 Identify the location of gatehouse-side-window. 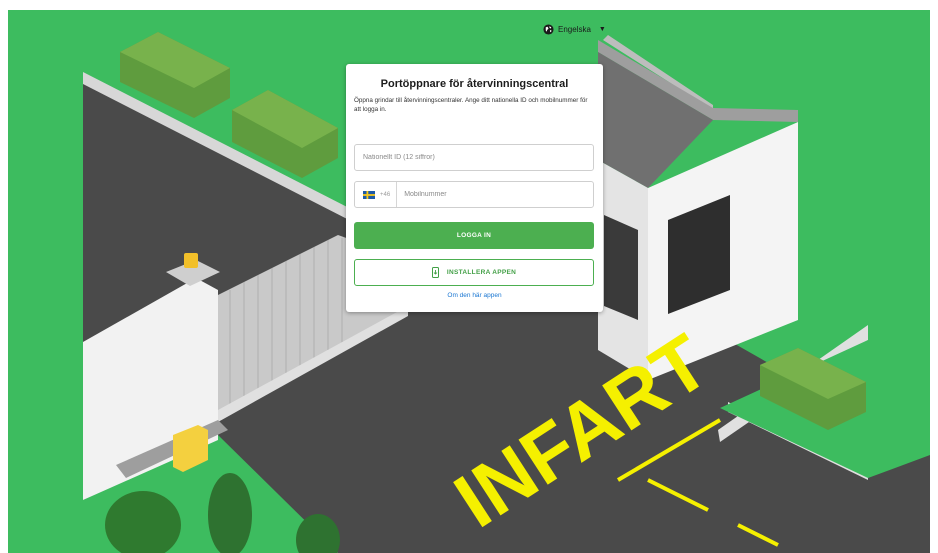
(621, 267).